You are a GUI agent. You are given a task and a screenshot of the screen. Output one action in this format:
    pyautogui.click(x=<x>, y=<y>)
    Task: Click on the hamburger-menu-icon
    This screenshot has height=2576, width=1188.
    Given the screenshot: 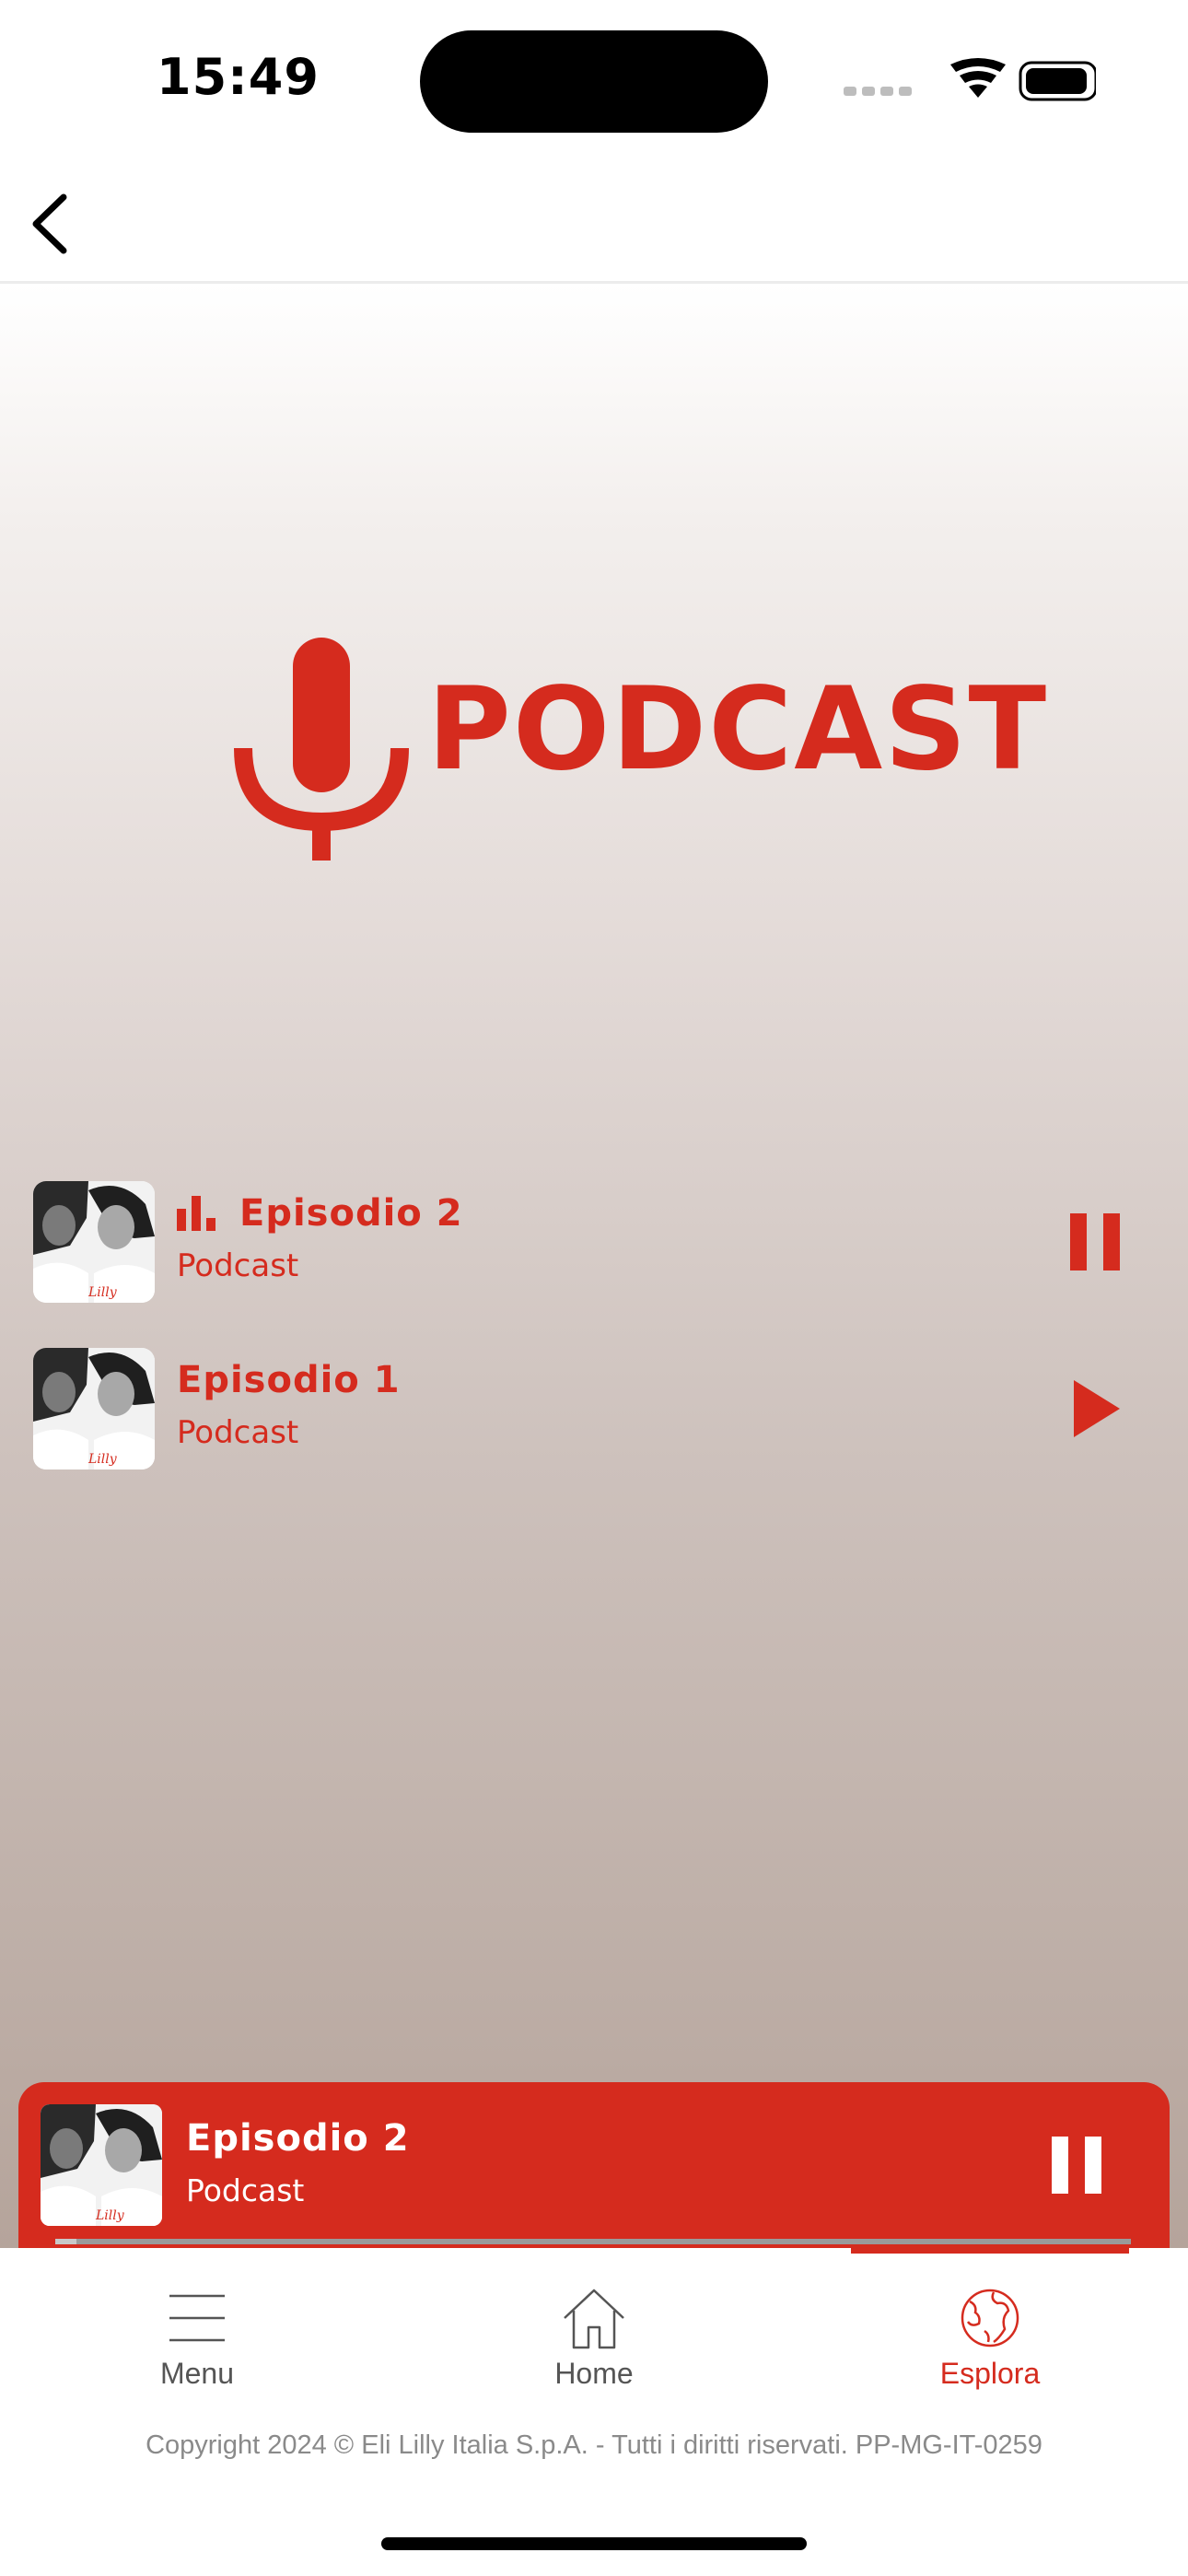 What is the action you would take?
    pyautogui.click(x=197, y=2318)
    